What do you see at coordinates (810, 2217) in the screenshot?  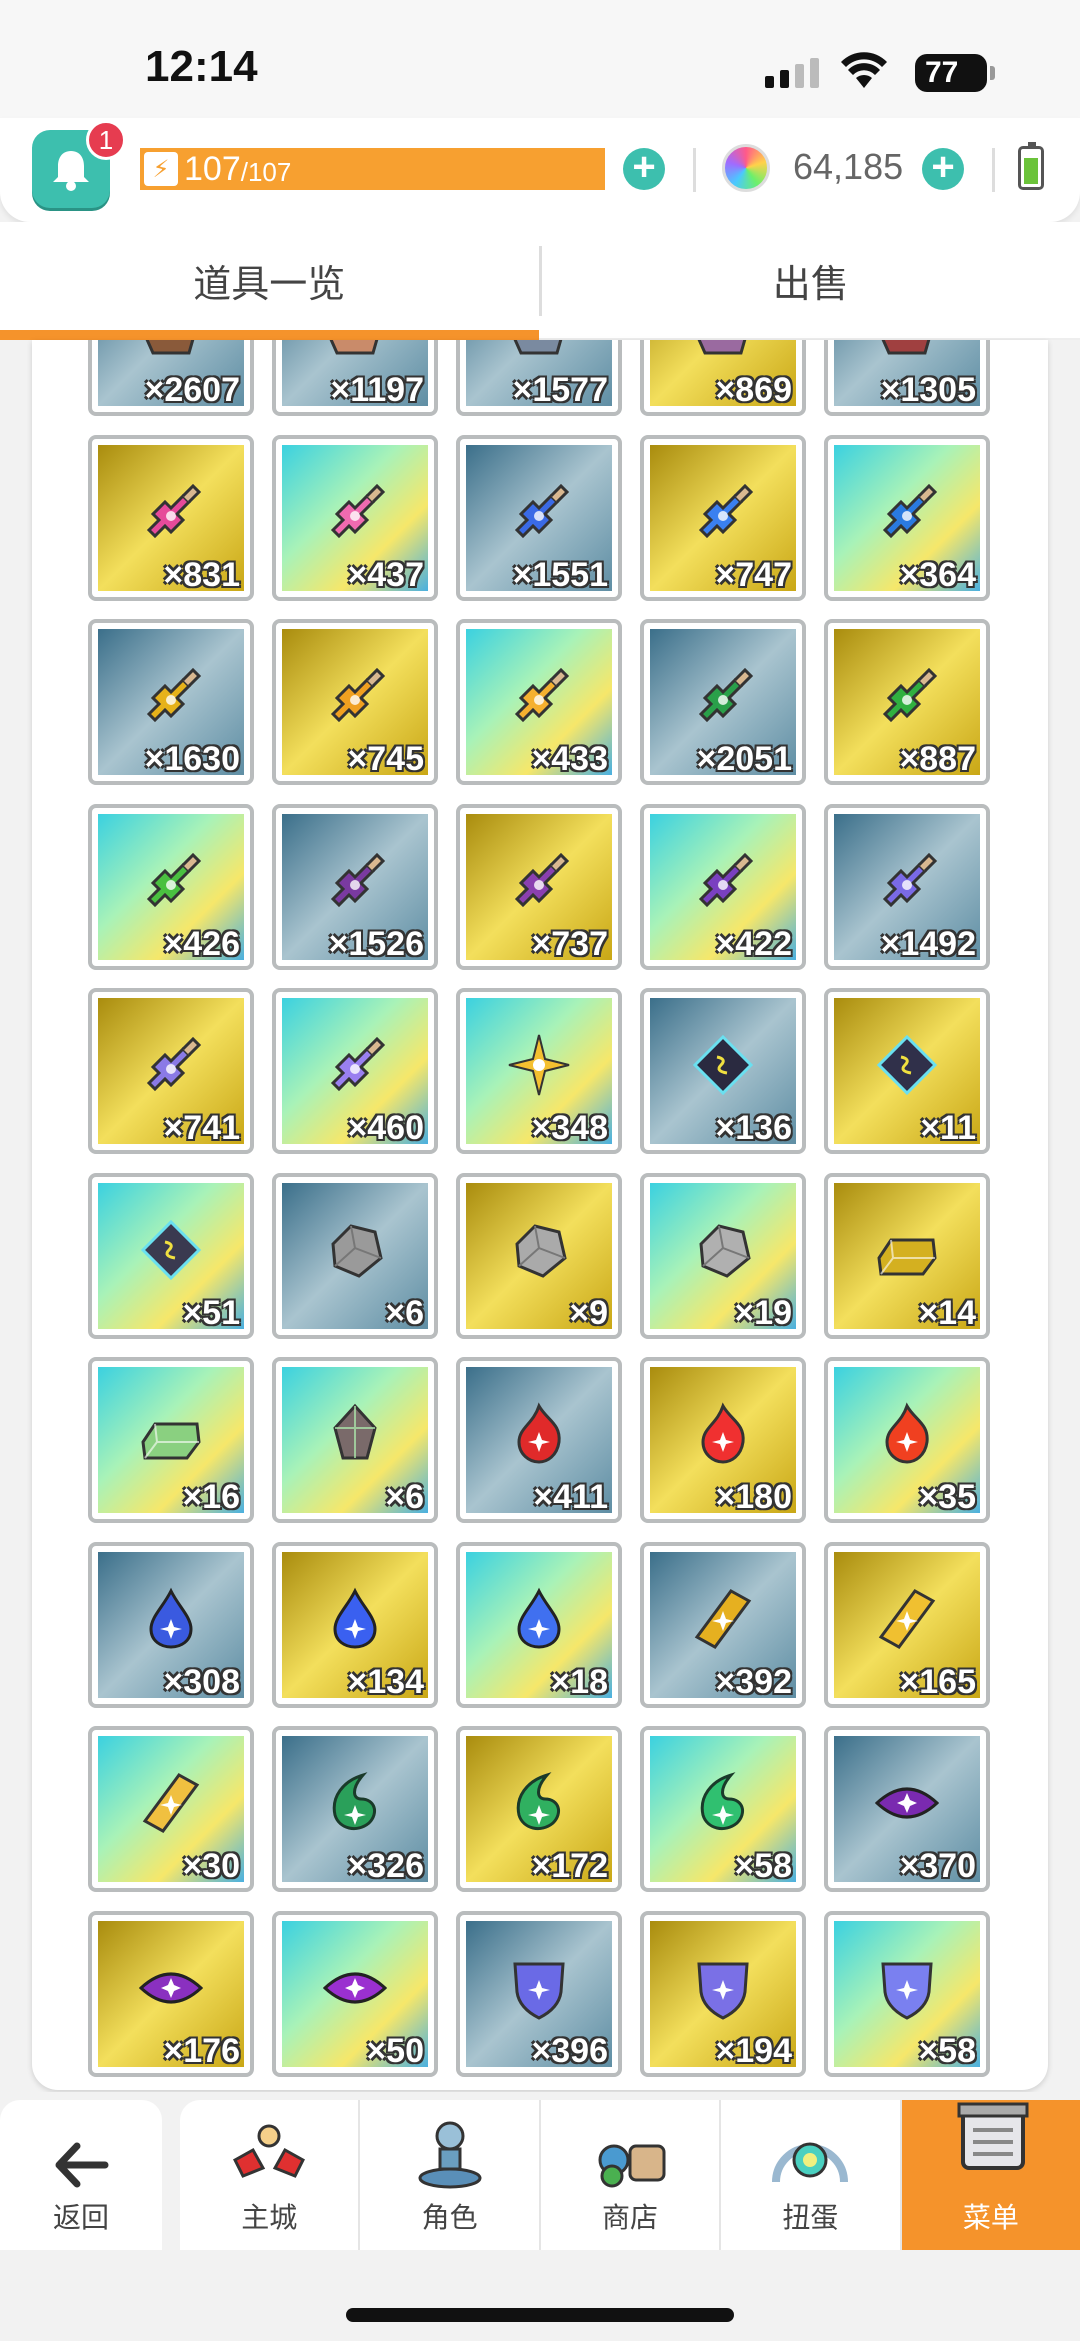 I see `nav-gacha-label: 扭蛋` at bounding box center [810, 2217].